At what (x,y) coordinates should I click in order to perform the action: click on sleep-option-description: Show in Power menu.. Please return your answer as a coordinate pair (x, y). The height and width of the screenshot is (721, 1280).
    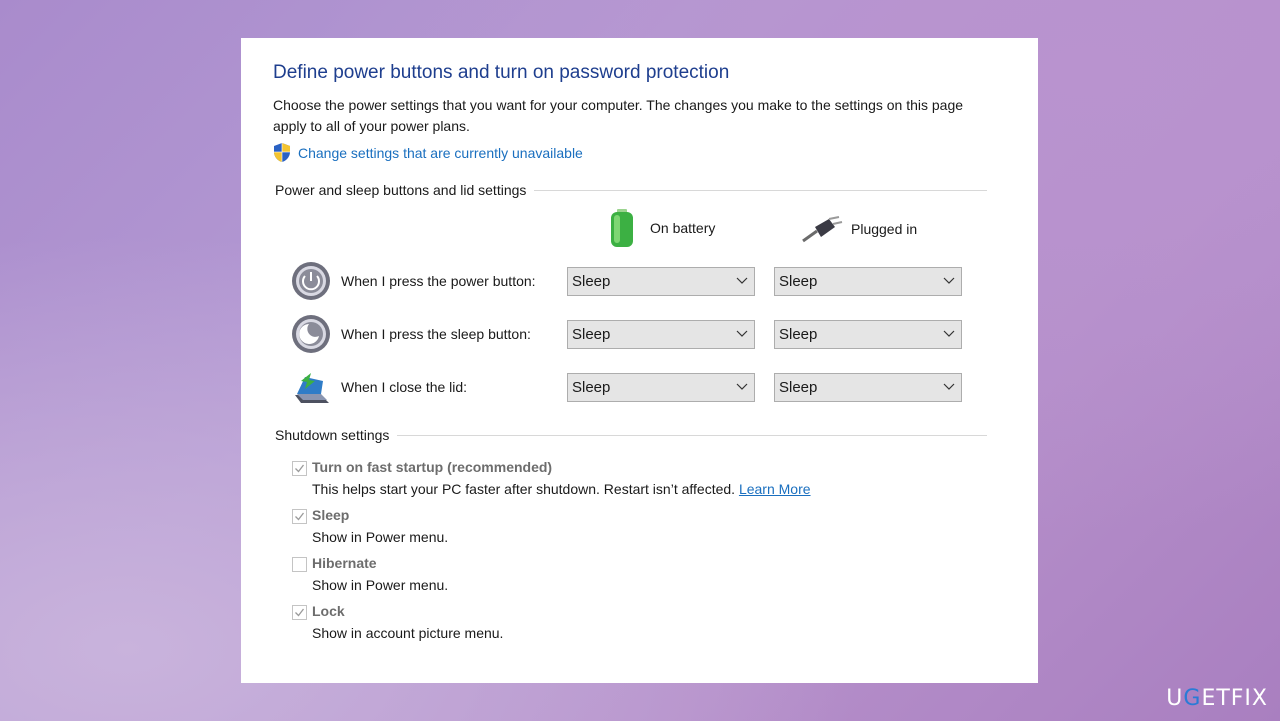
    Looking at the image, I should click on (380, 537).